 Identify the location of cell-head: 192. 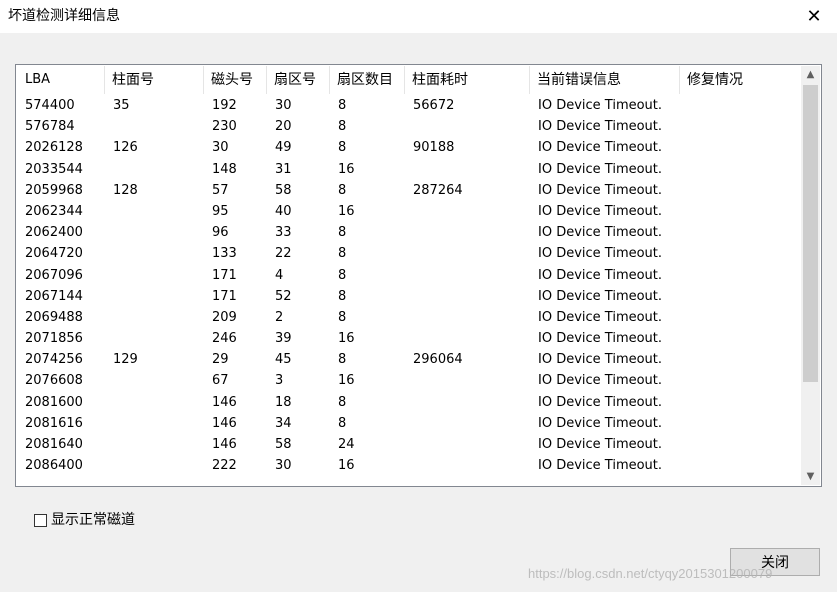
(224, 105).